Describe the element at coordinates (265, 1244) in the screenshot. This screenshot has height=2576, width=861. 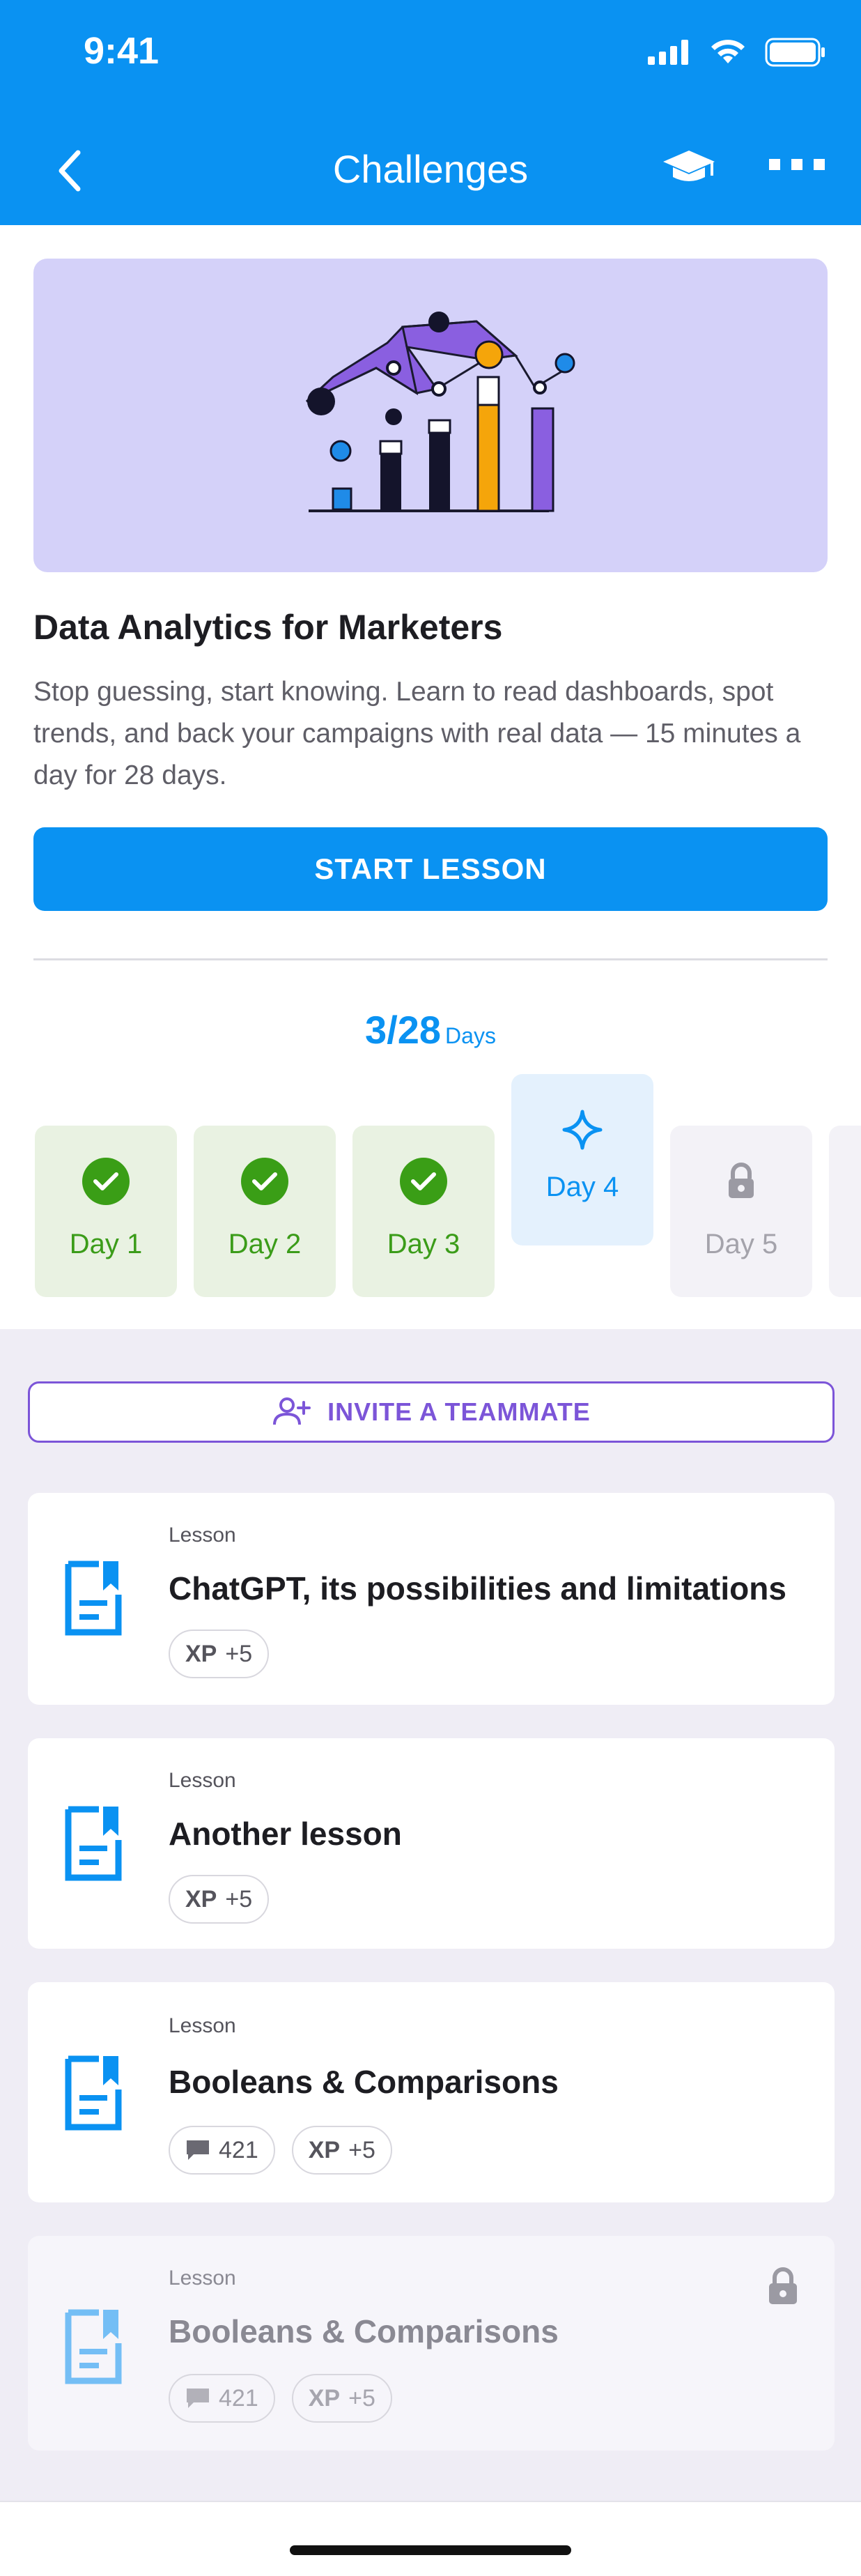
I see `day-label: Day 2` at that location.